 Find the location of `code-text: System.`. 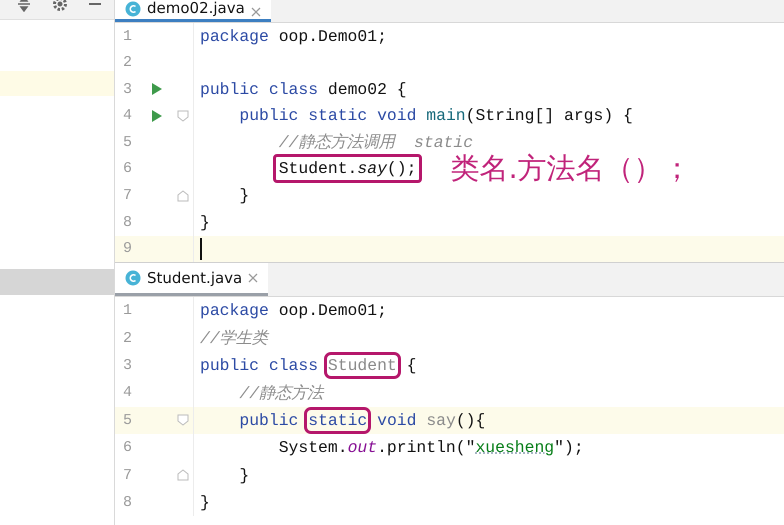

code-text: System. is located at coordinates (313, 448).